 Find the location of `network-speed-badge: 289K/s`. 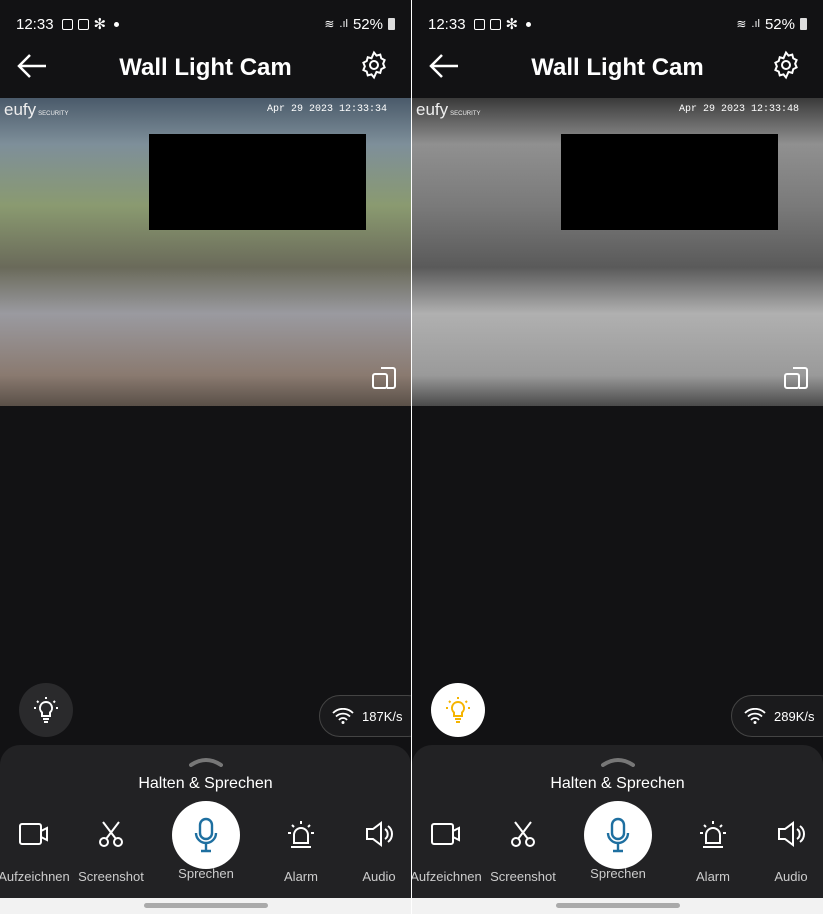

network-speed-badge: 289K/s is located at coordinates (777, 716).